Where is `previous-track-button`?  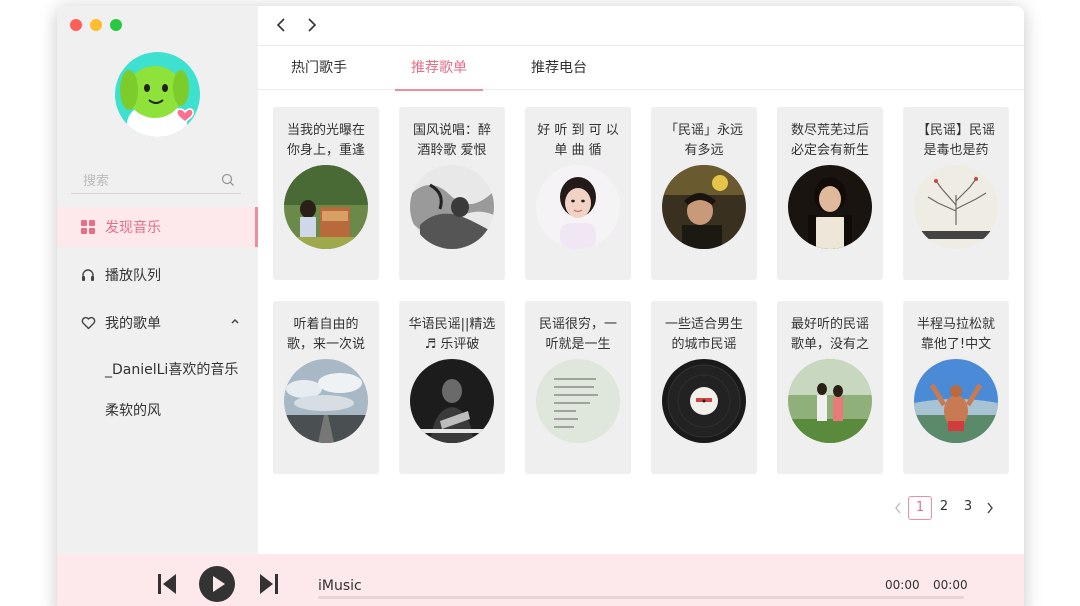
previous-track-button is located at coordinates (167, 584).